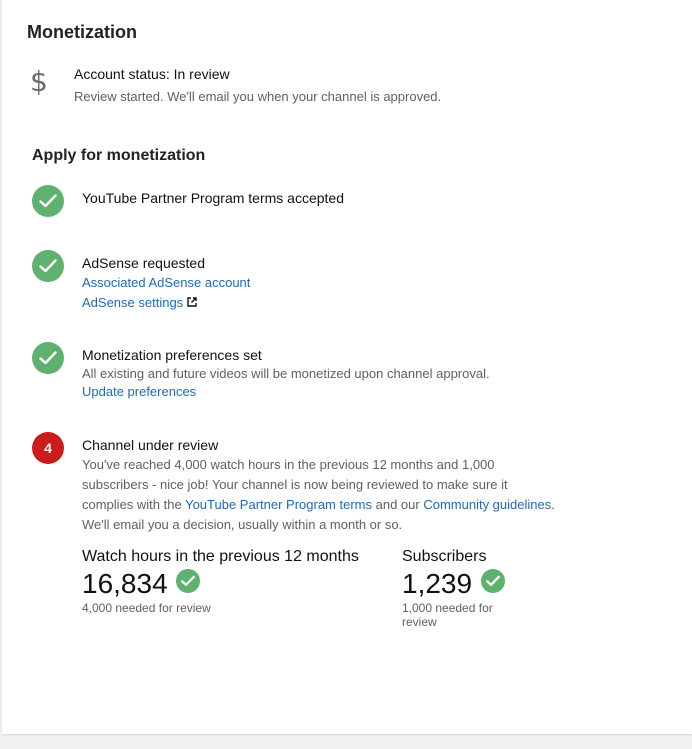 Image resolution: width=692 pixels, height=749 pixels. What do you see at coordinates (39, 81) in the screenshot?
I see `dollar-icon: $` at bounding box center [39, 81].